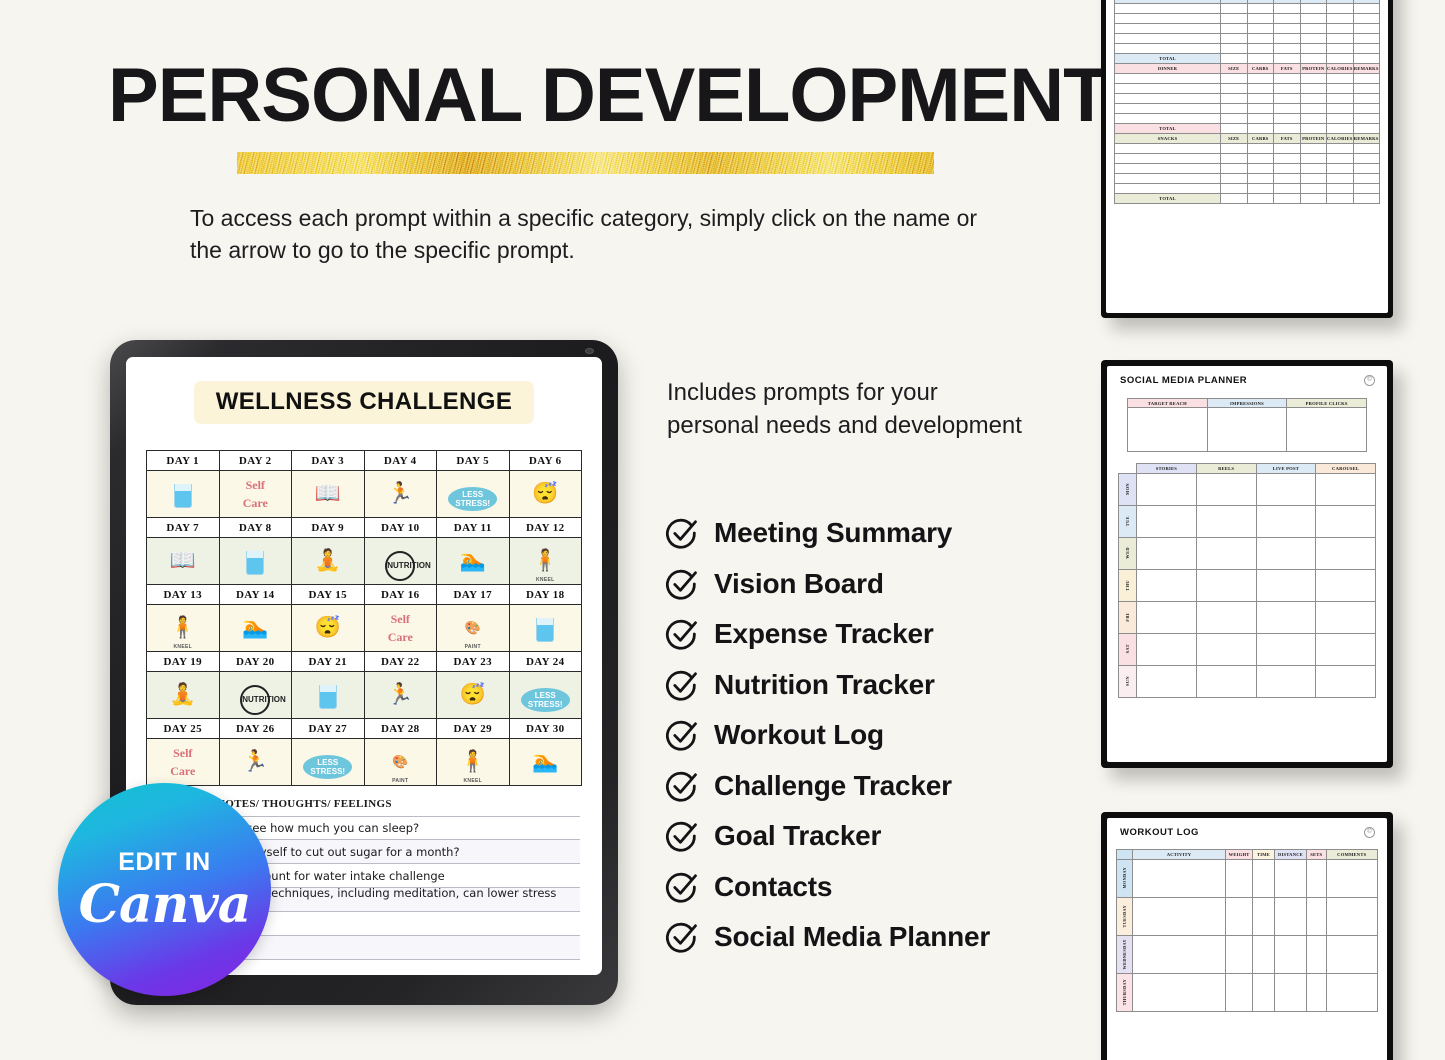 This screenshot has height=1060, width=1445. I want to click on checklist-item: Social Media Planner, so click(879, 937).